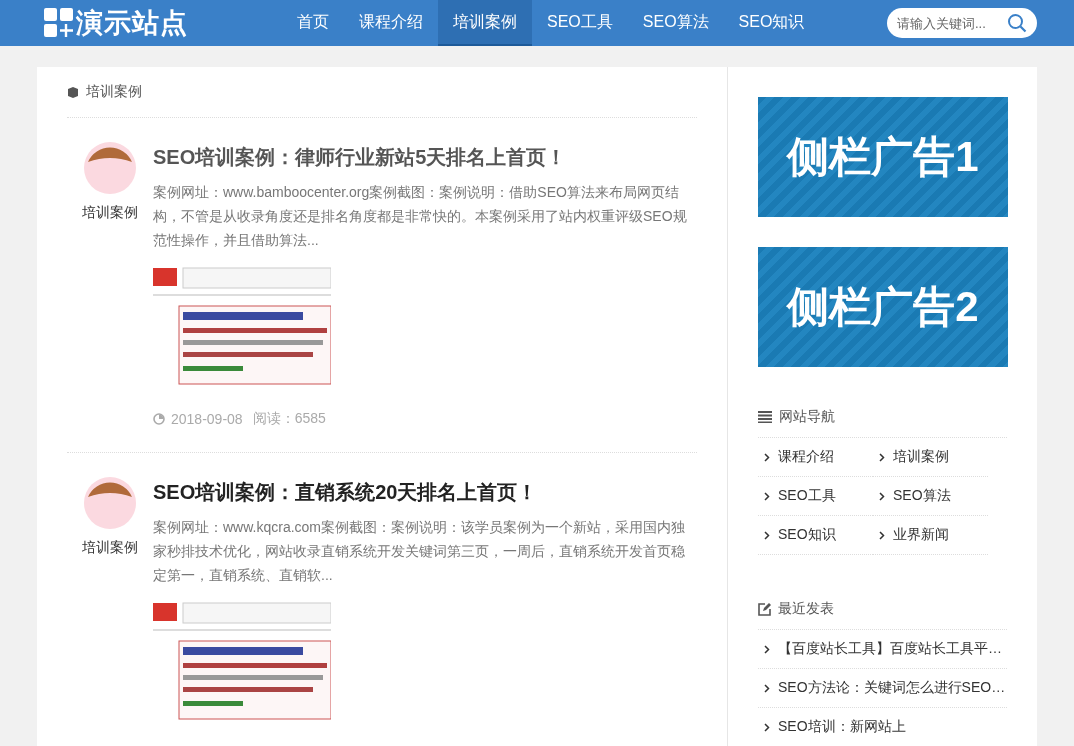 The width and height of the screenshot is (1074, 746). Describe the element at coordinates (883, 307) in the screenshot. I see `ad-banner: 侧栏广告2` at that location.